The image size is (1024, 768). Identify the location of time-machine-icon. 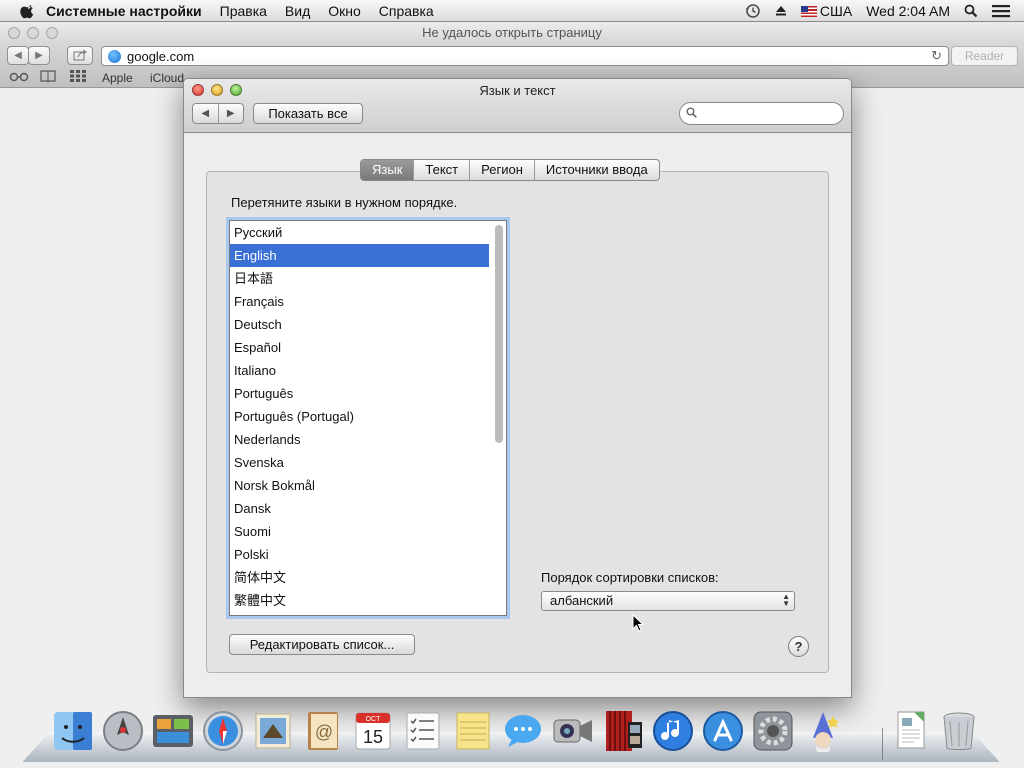
(753, 11).